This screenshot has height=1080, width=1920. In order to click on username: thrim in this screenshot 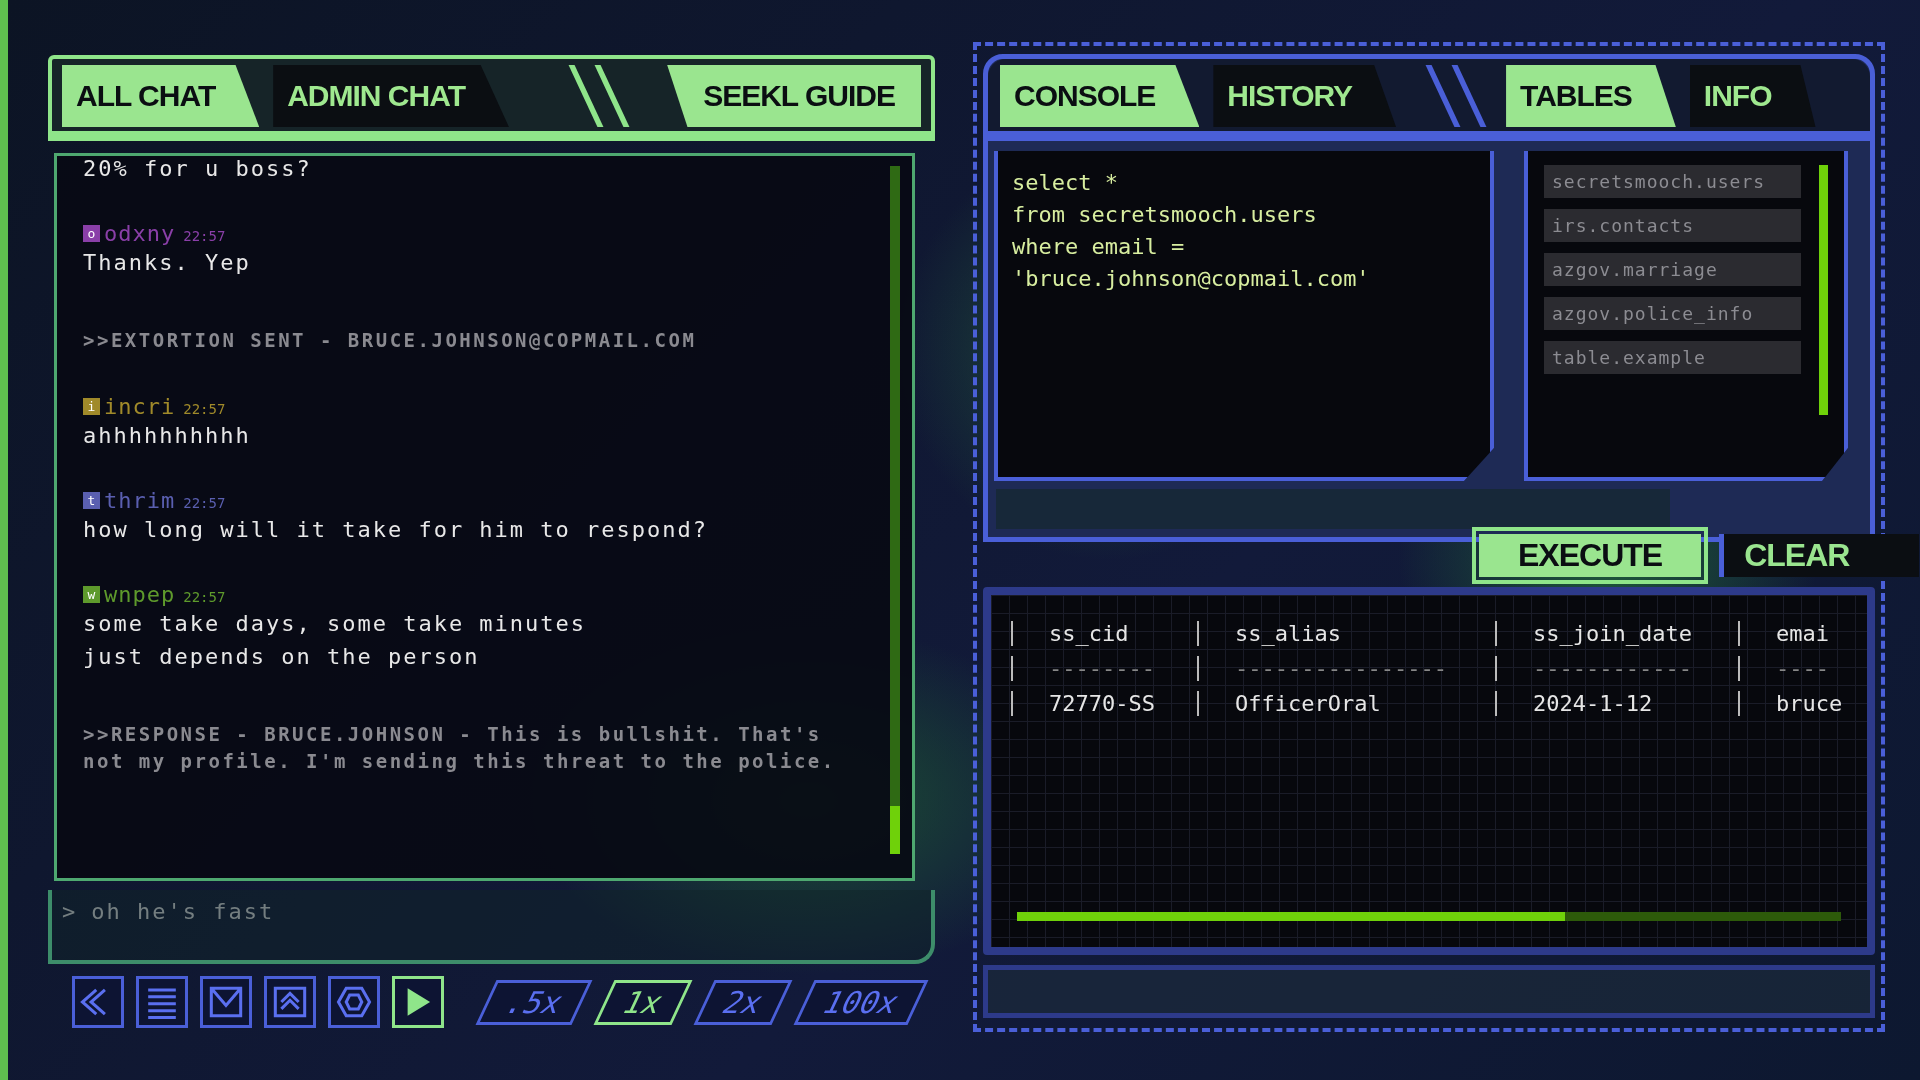, I will do `click(140, 500)`.